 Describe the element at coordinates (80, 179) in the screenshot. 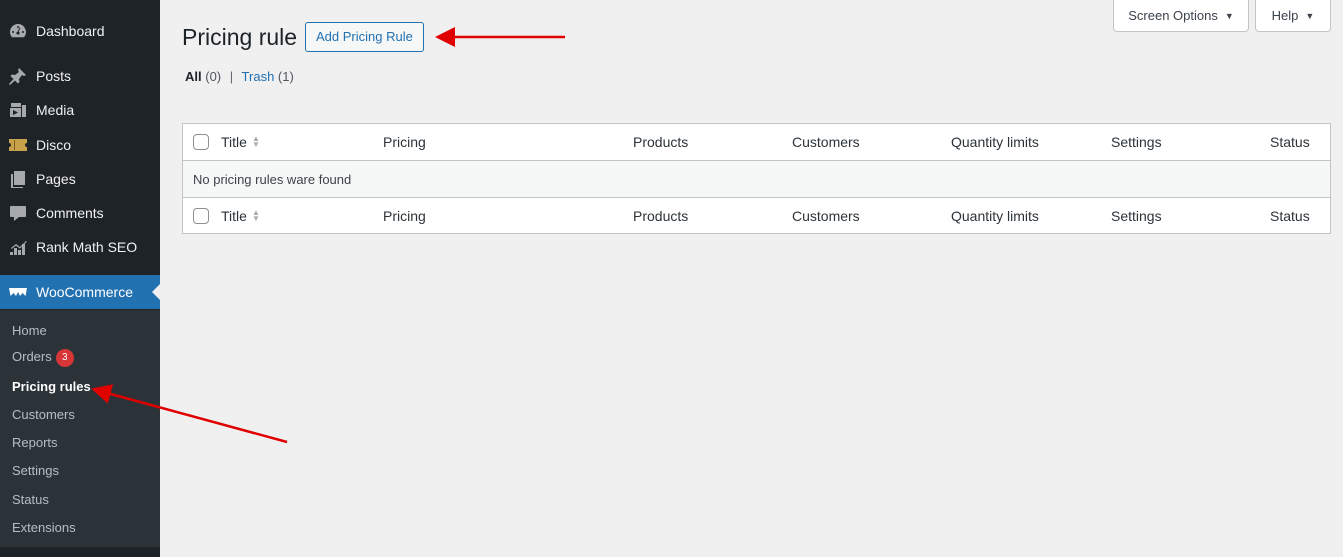

I see `menu-item-pages: Pages` at that location.